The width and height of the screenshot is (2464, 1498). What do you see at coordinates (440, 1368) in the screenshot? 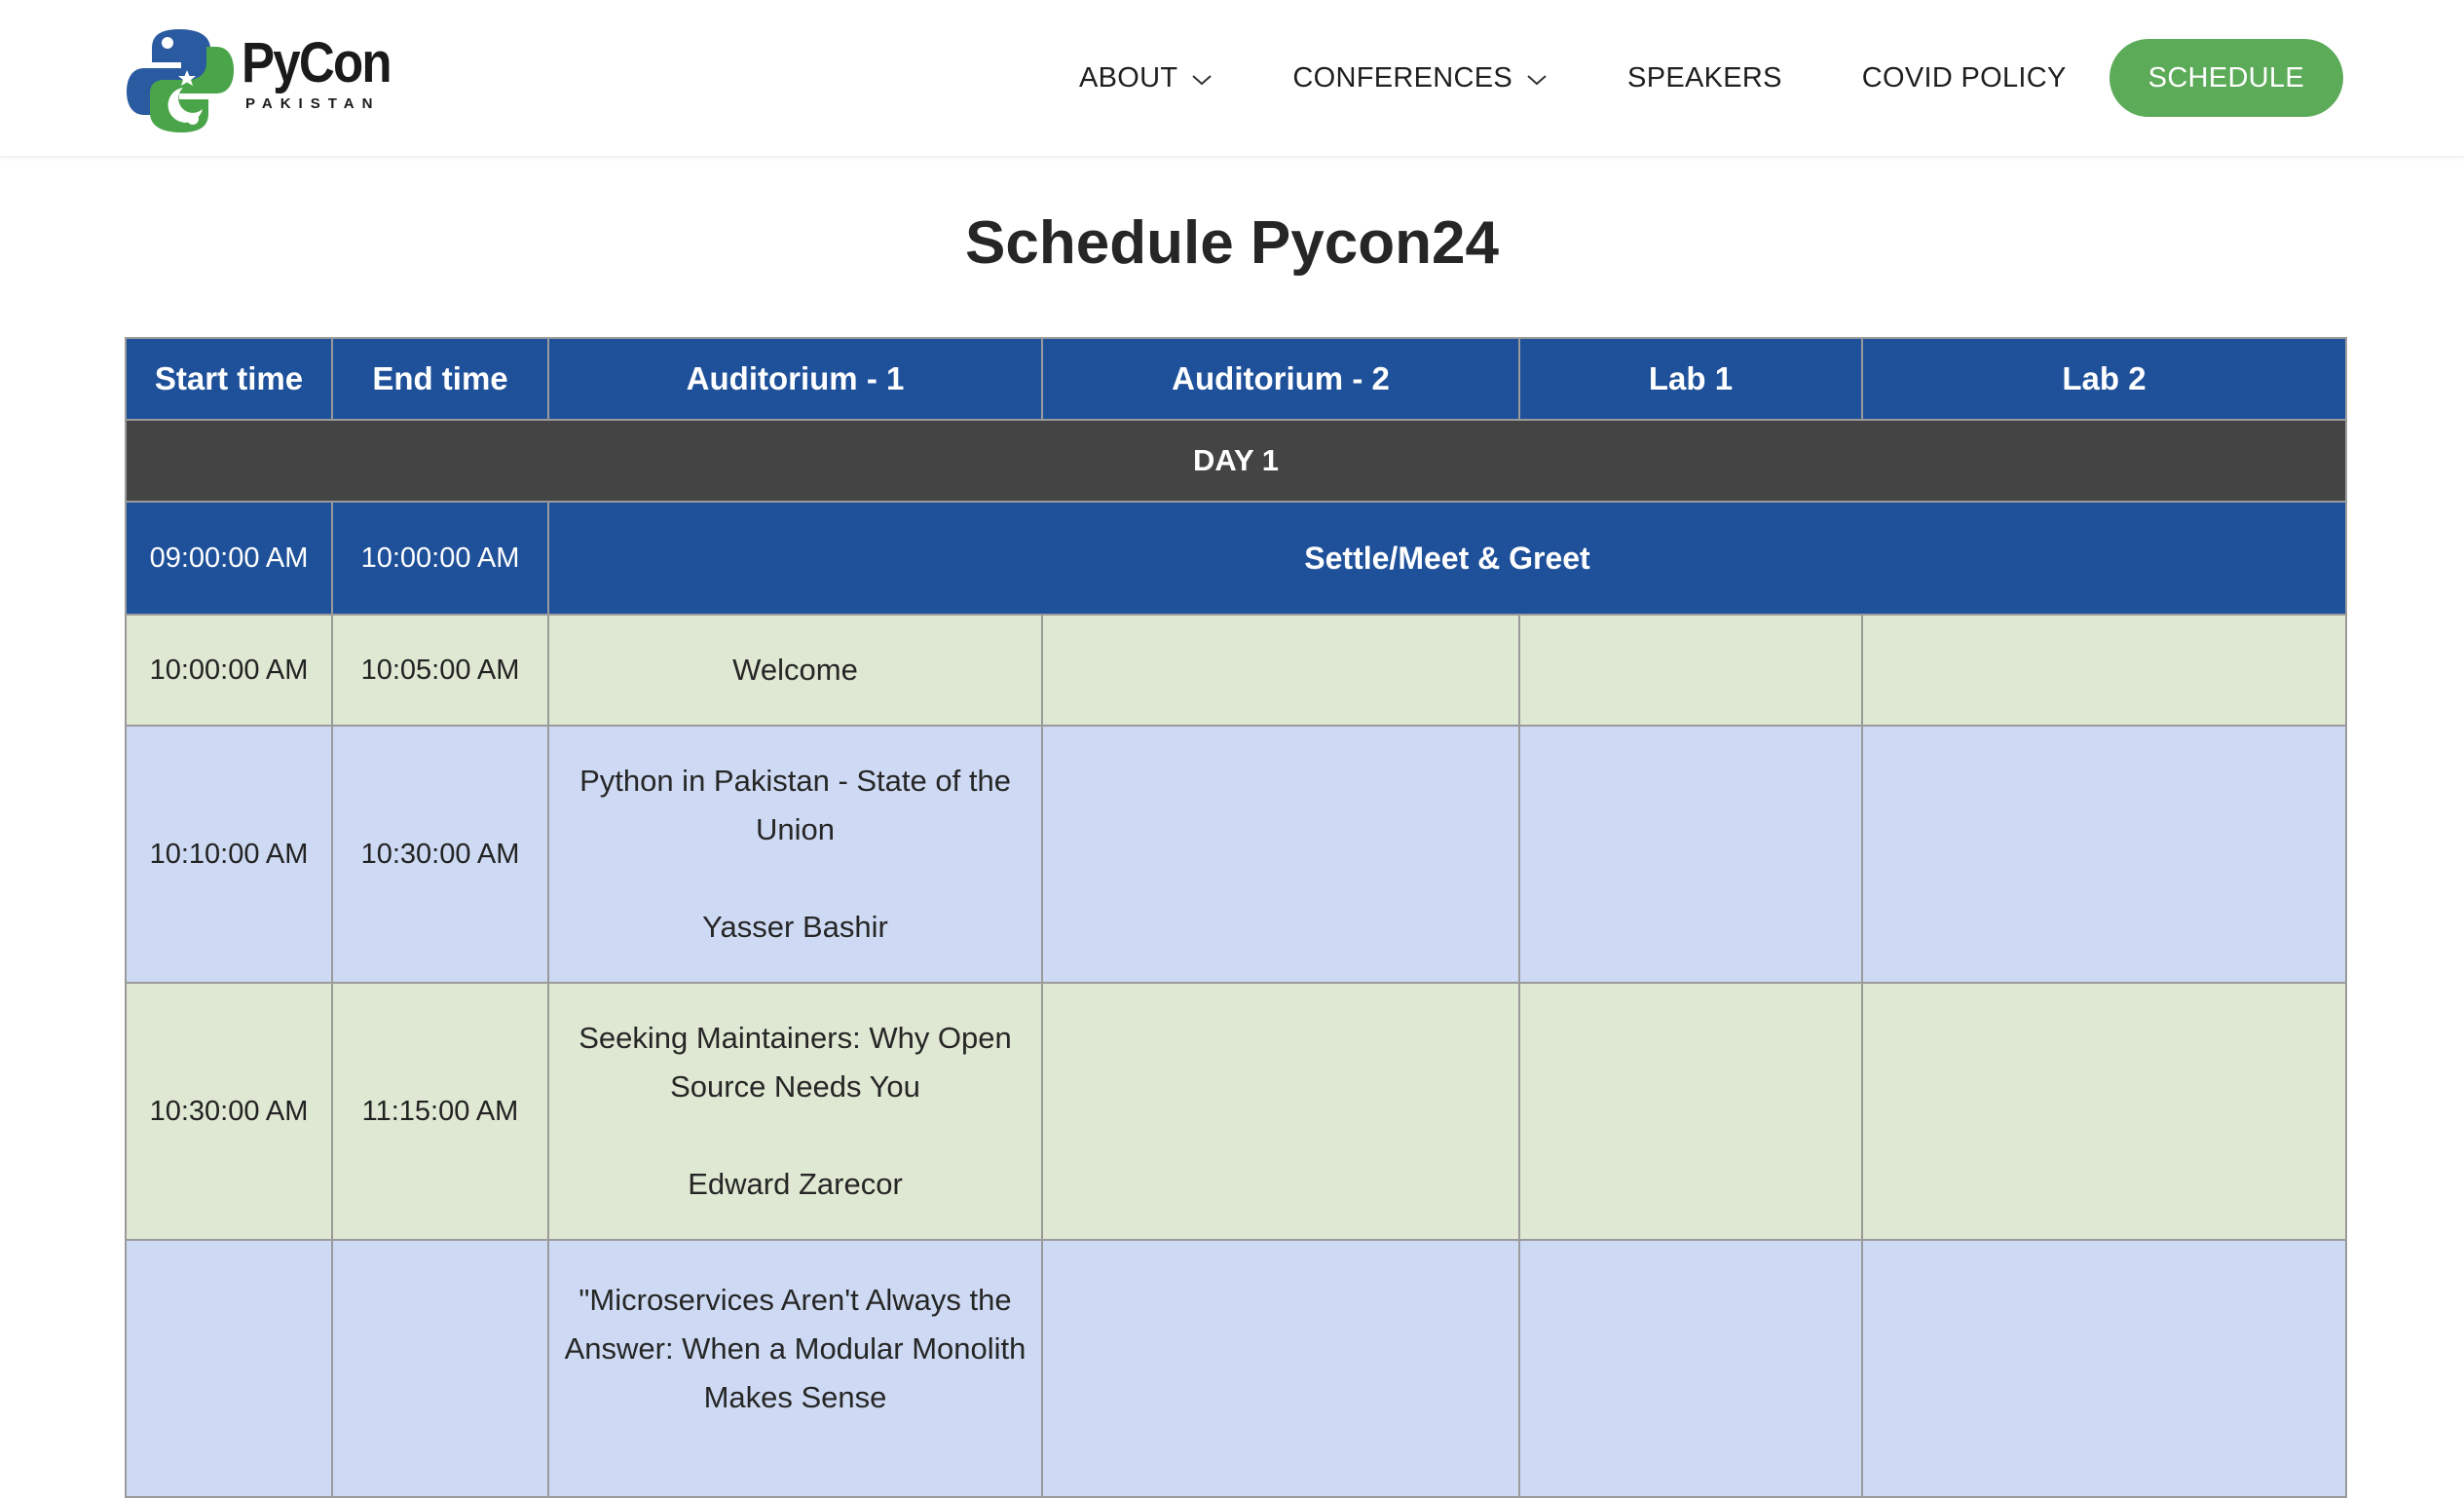
I see `end-time-cell` at bounding box center [440, 1368].